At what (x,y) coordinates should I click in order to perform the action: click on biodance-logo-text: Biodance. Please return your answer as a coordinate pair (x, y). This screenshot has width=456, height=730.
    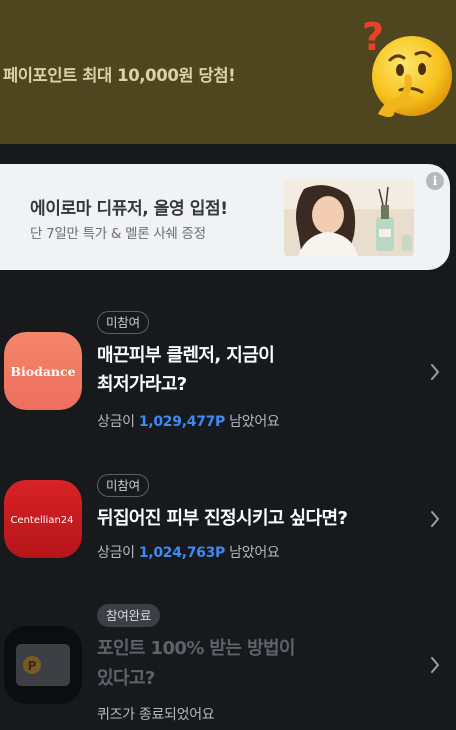
    Looking at the image, I should click on (42, 371).